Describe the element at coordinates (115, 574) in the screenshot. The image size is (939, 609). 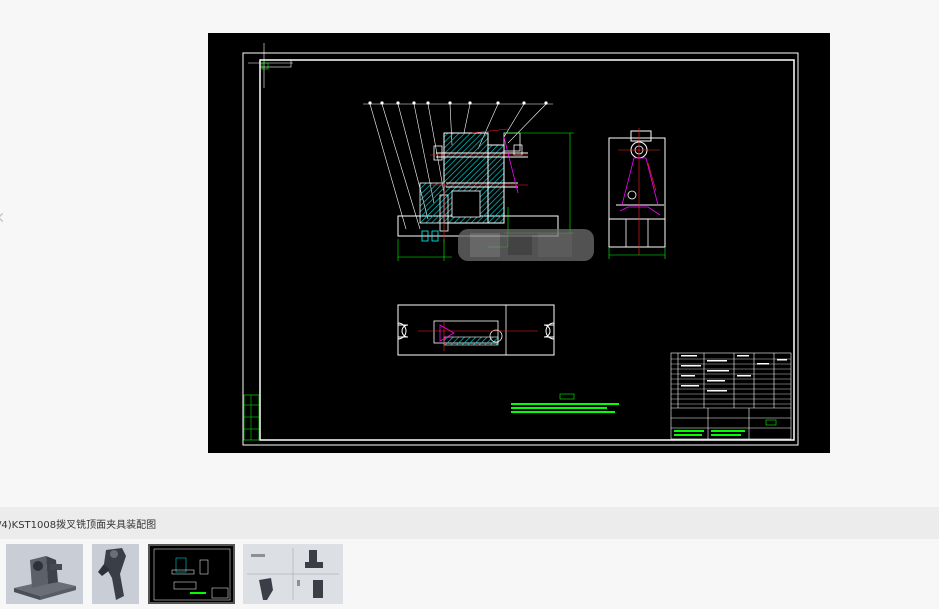
I see `thumbnail-fork-part-model` at that location.